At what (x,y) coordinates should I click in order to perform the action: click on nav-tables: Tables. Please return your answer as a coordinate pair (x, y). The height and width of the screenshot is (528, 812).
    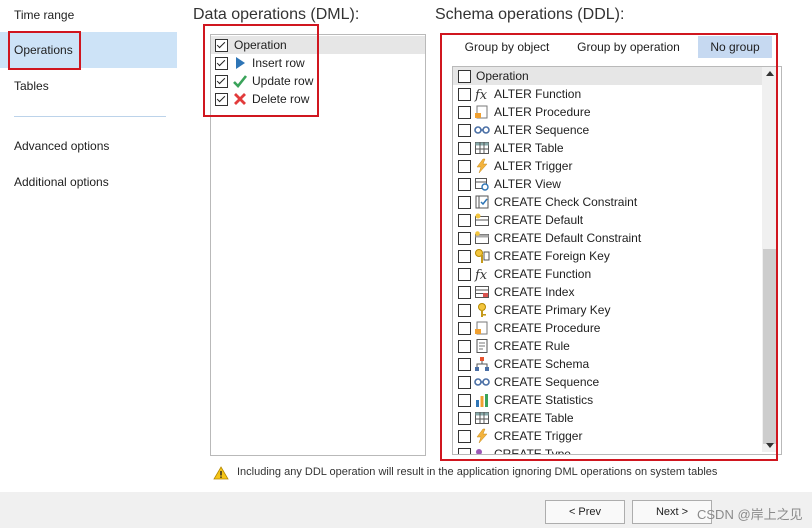
    Looking at the image, I should click on (31, 86).